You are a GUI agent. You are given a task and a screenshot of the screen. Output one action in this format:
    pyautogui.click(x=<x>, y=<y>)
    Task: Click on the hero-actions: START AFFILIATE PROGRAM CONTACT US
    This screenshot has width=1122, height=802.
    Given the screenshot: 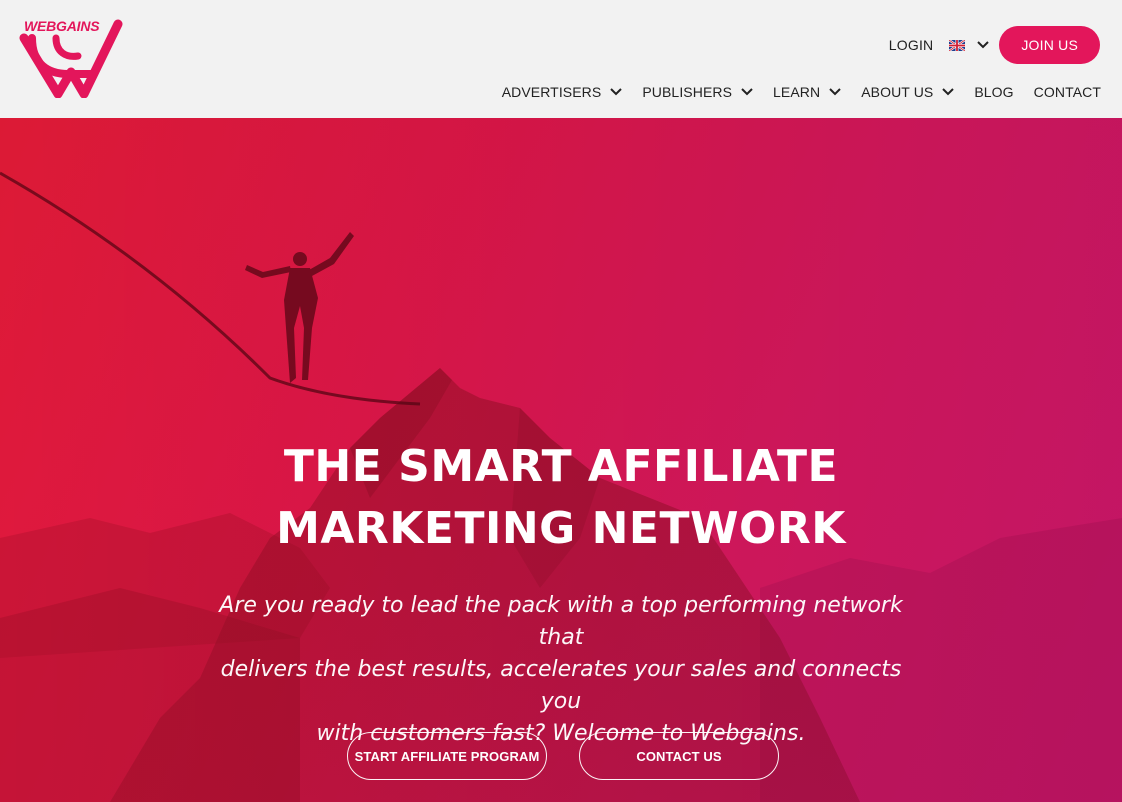 What is the action you would take?
    pyautogui.click(x=561, y=756)
    